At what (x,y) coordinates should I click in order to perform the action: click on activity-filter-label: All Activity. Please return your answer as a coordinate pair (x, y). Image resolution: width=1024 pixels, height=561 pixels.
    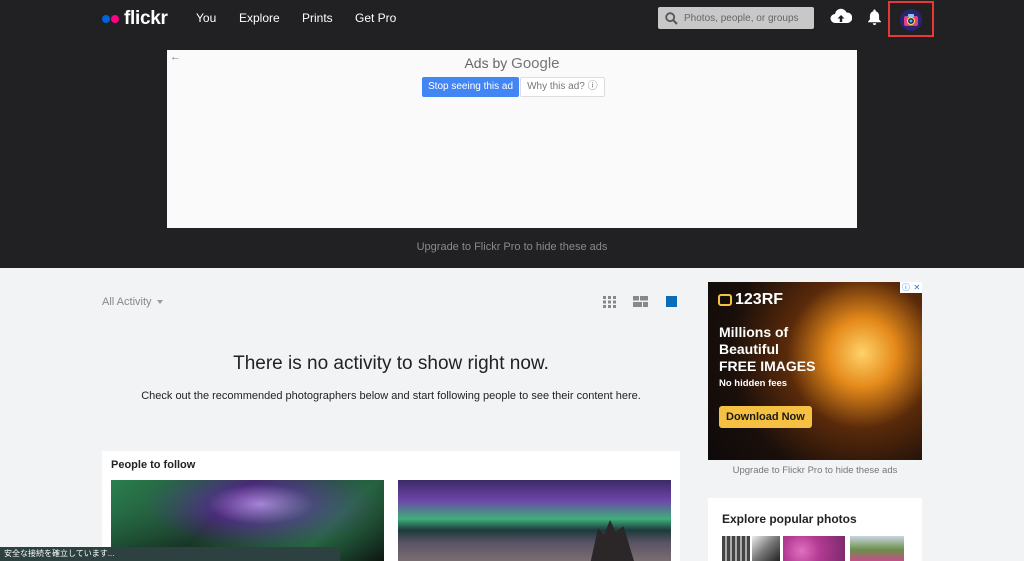
    Looking at the image, I should click on (127, 302).